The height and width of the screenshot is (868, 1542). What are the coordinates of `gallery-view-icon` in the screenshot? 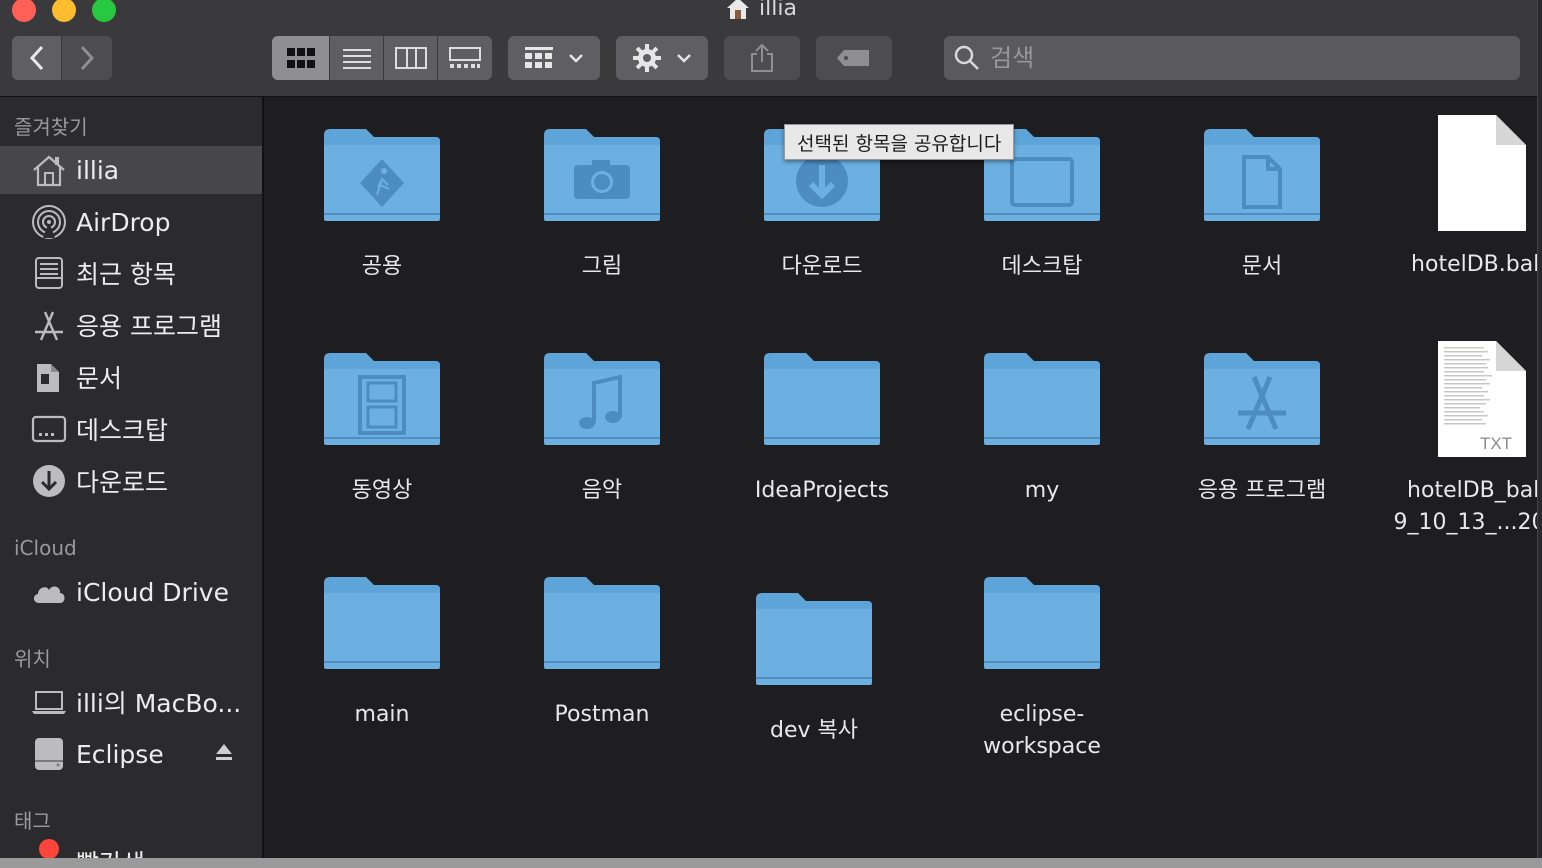 It's located at (465, 57).